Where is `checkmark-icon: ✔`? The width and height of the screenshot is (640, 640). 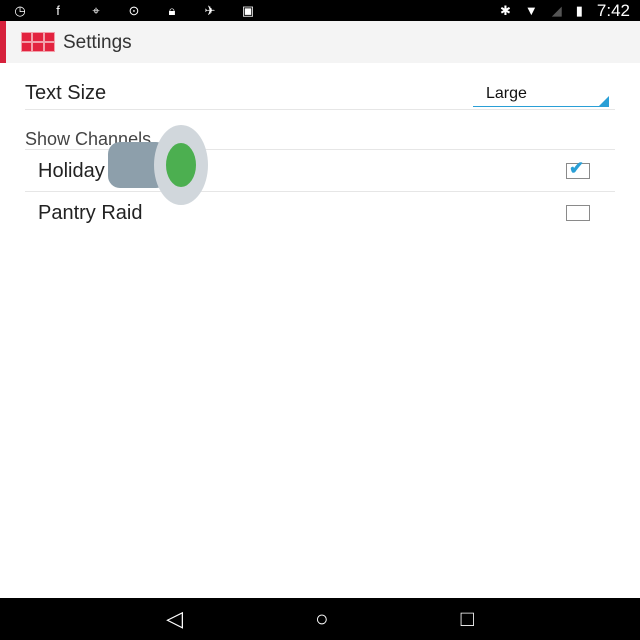 checkmark-icon: ✔ is located at coordinates (577, 168).